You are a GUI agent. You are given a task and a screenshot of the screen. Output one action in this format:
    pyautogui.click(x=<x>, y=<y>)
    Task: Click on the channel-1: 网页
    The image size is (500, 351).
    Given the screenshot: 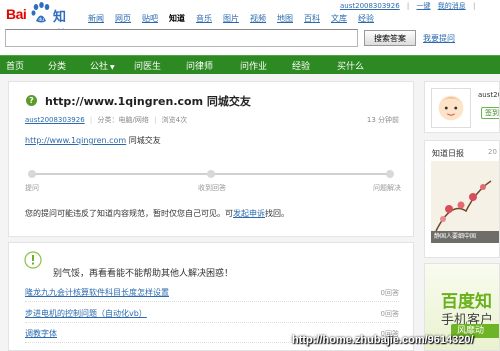 What is the action you would take?
    pyautogui.click(x=123, y=18)
    